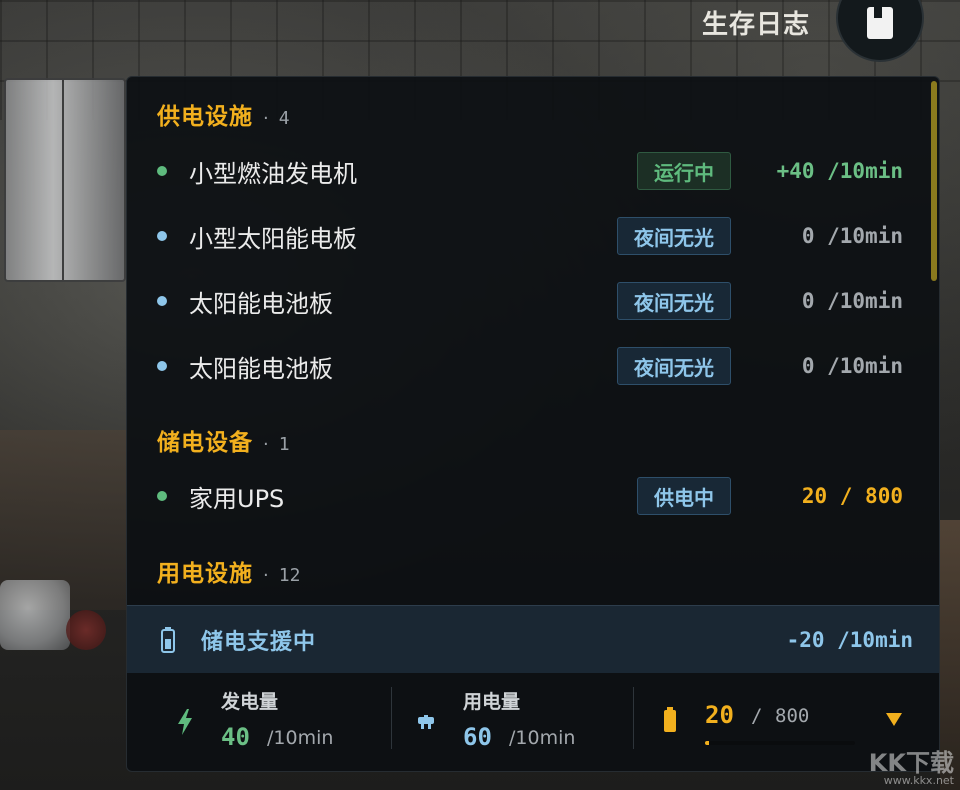 The image size is (960, 790). I want to click on consumption-stat: 用电量 60 /10min, so click(512, 722).